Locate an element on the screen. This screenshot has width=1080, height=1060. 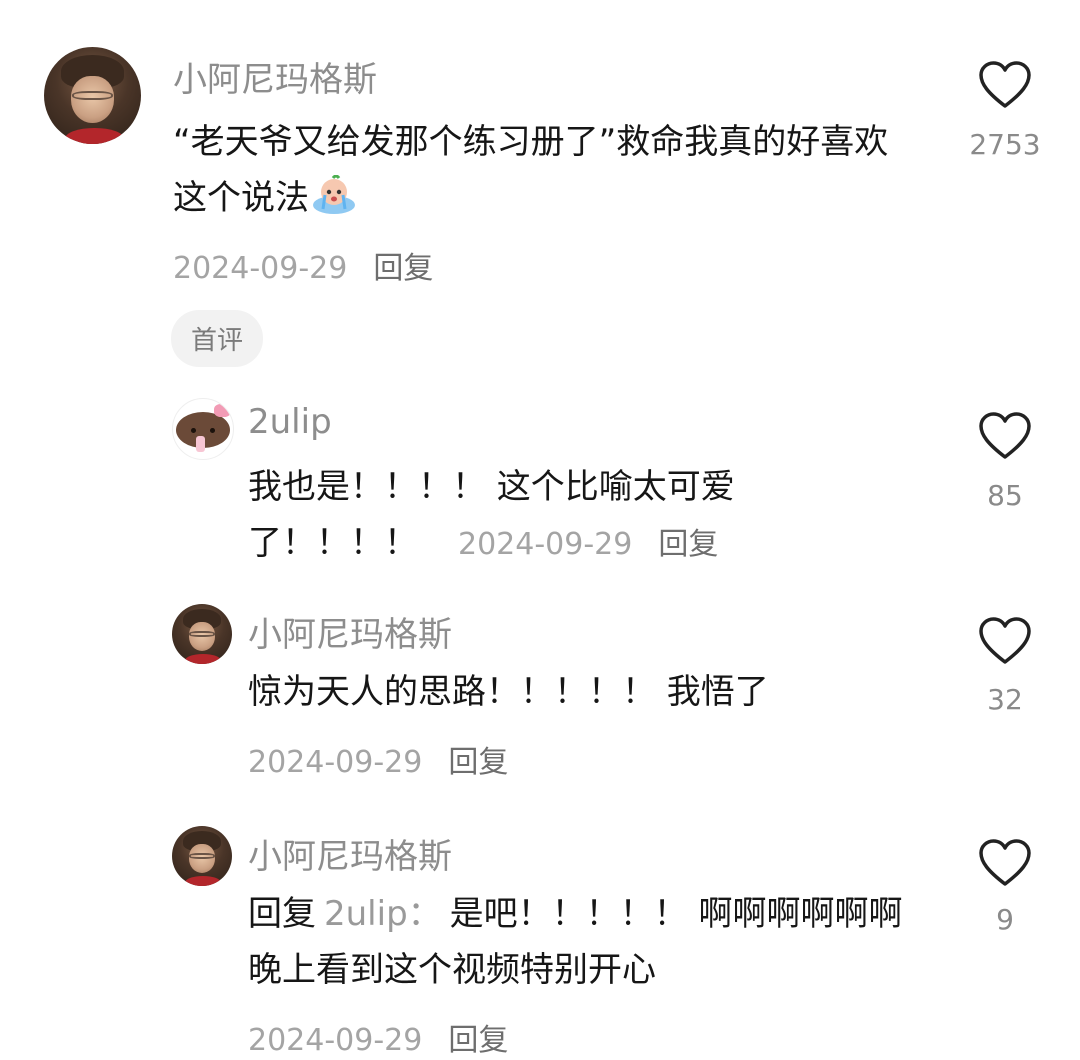
reply-text: 惊为天人的思路！！！！！ 我悟了 is located at coordinates (508, 692).